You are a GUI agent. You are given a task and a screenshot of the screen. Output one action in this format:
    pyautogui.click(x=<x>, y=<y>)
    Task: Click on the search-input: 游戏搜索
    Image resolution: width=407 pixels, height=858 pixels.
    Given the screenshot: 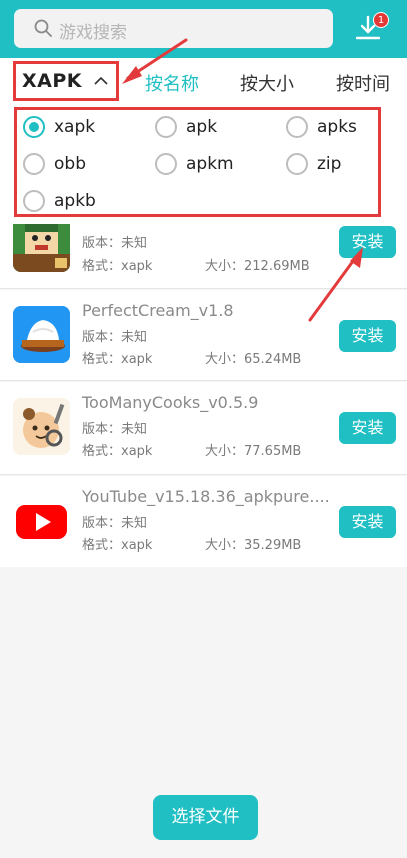 What is the action you would take?
    pyautogui.click(x=173, y=28)
    